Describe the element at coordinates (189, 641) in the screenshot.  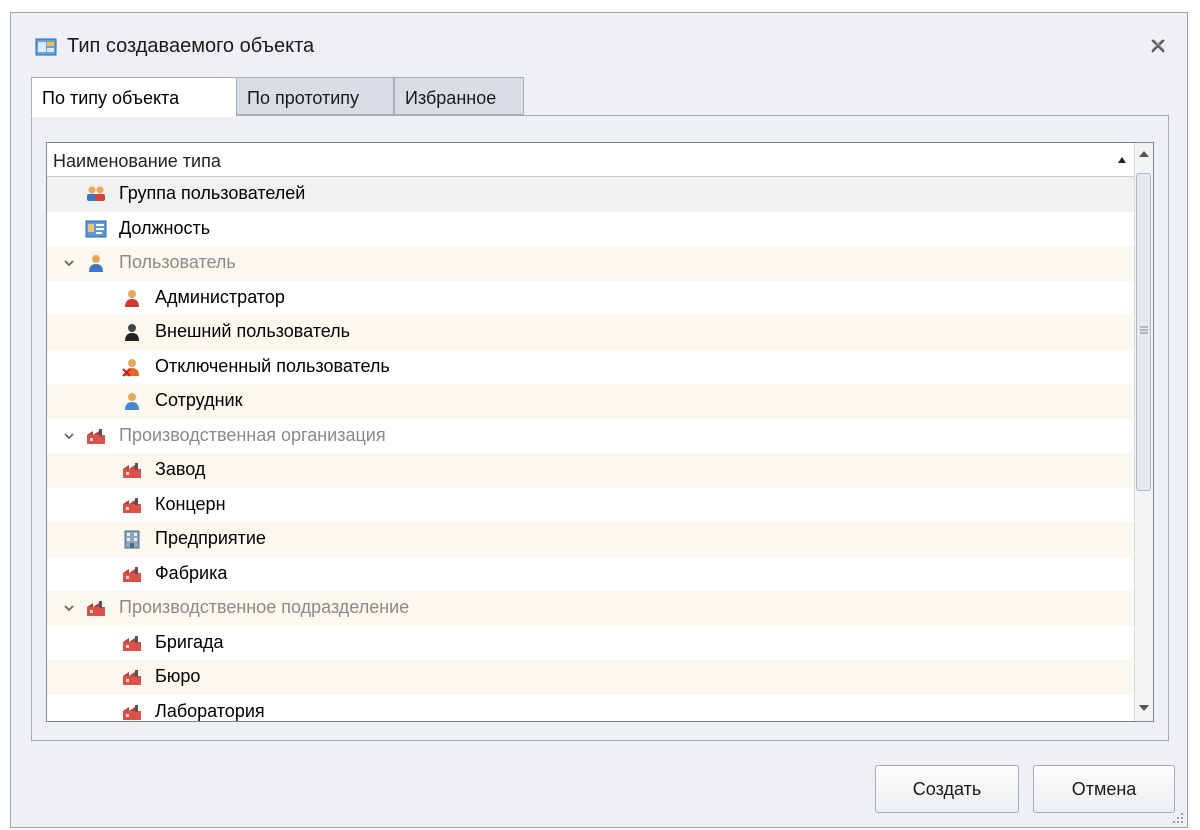
I see `tree-item-label: Бригада` at that location.